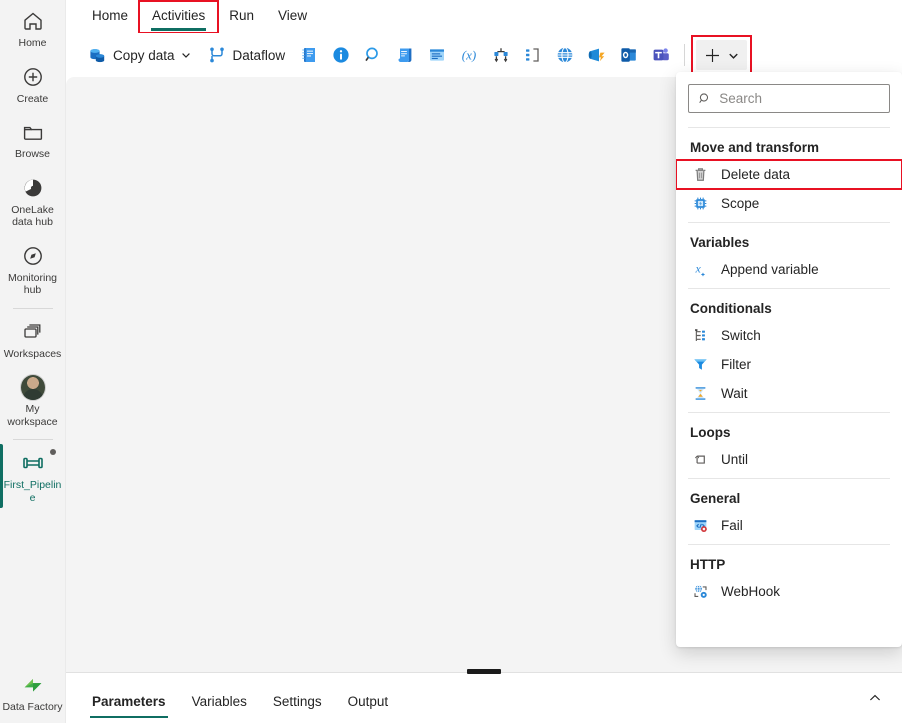 The image size is (902, 723). Describe the element at coordinates (52, 452) in the screenshot. I see `unsaved-indicator-dot` at that location.